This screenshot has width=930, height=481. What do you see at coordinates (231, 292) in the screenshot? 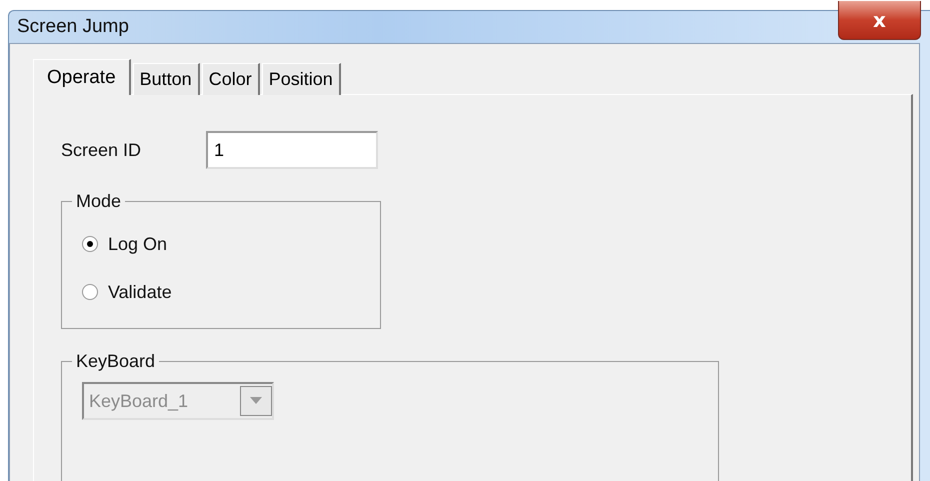
I see `radio-option: Validate` at bounding box center [231, 292].